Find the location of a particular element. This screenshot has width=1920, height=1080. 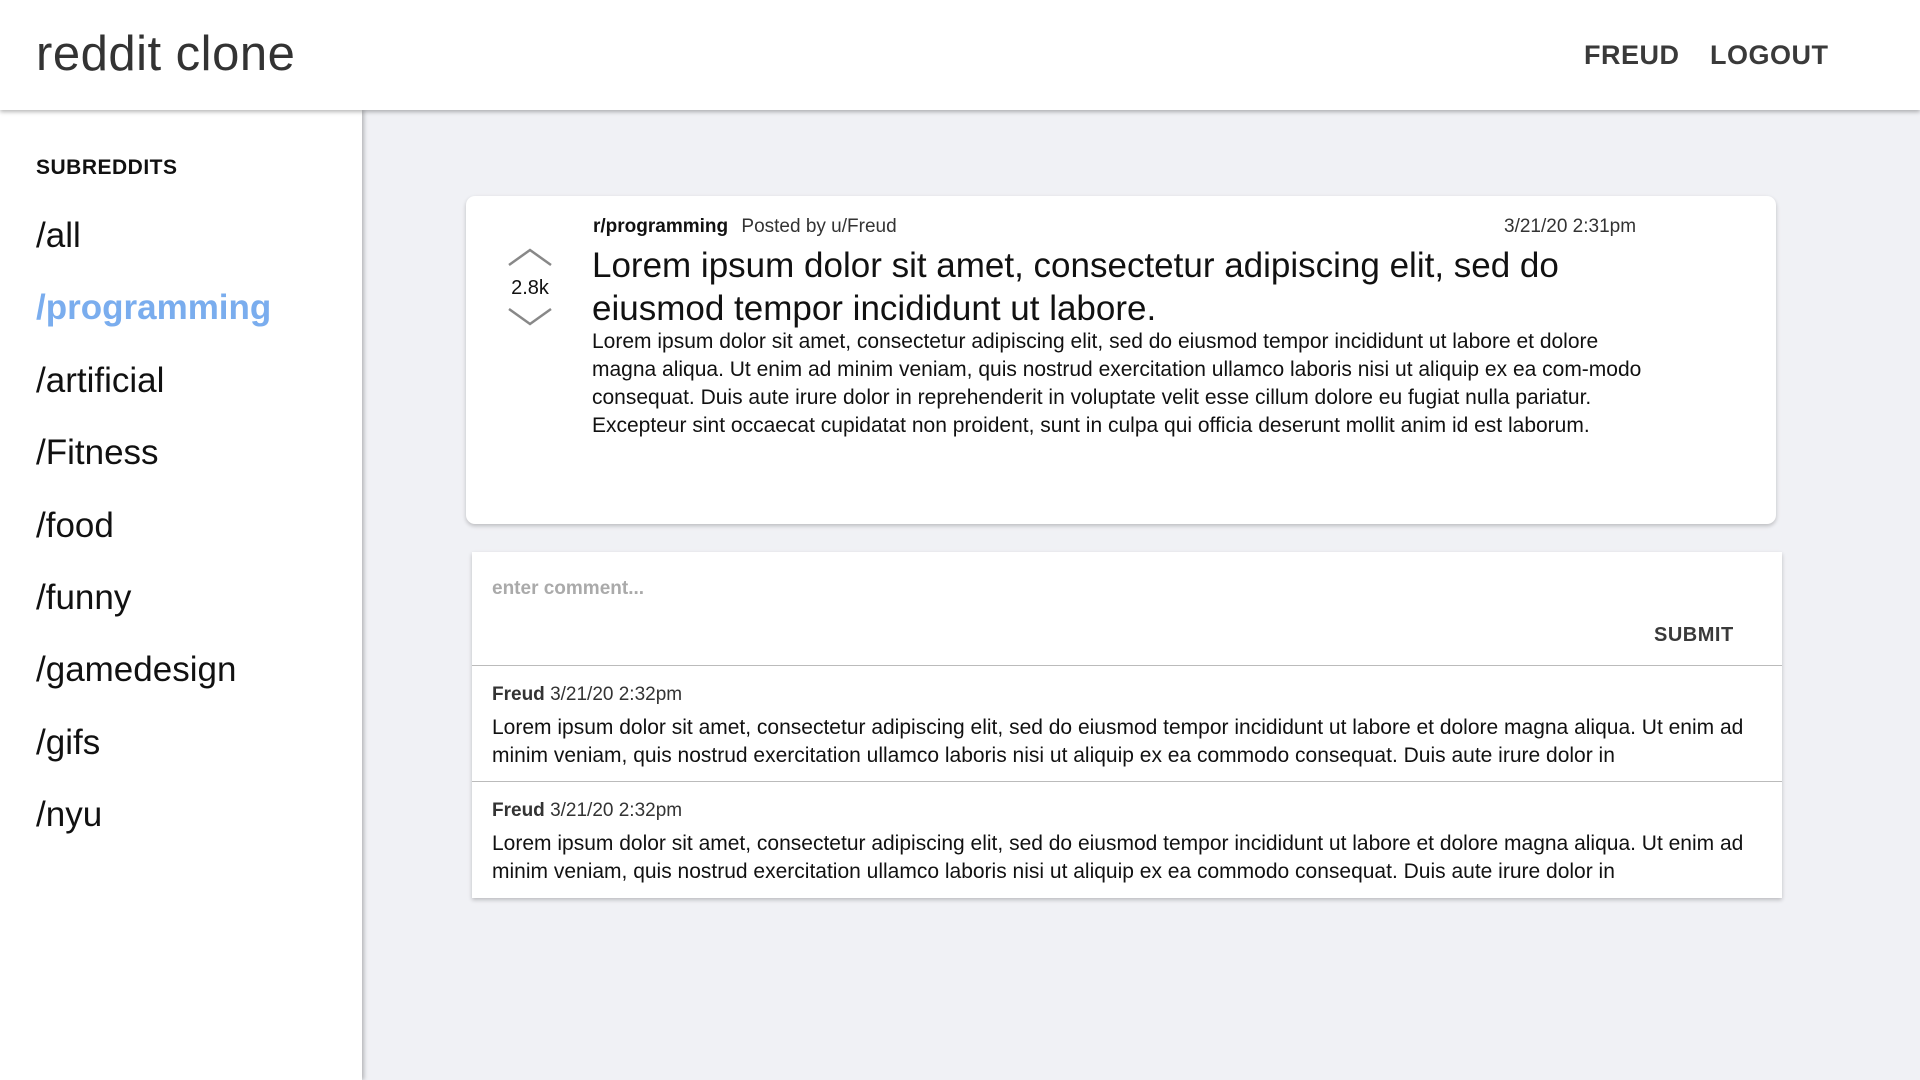

upvote-icon is located at coordinates (530, 259).